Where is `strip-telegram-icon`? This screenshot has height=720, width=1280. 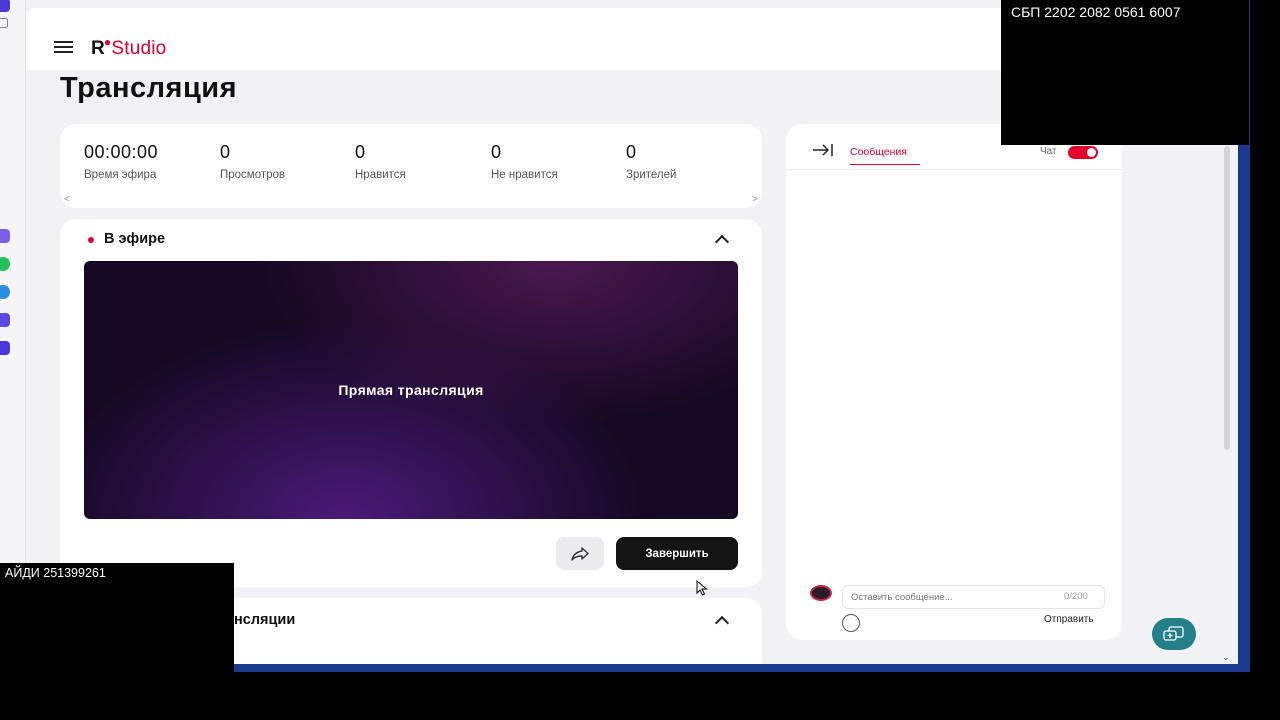 strip-telegram-icon is located at coordinates (5, 292).